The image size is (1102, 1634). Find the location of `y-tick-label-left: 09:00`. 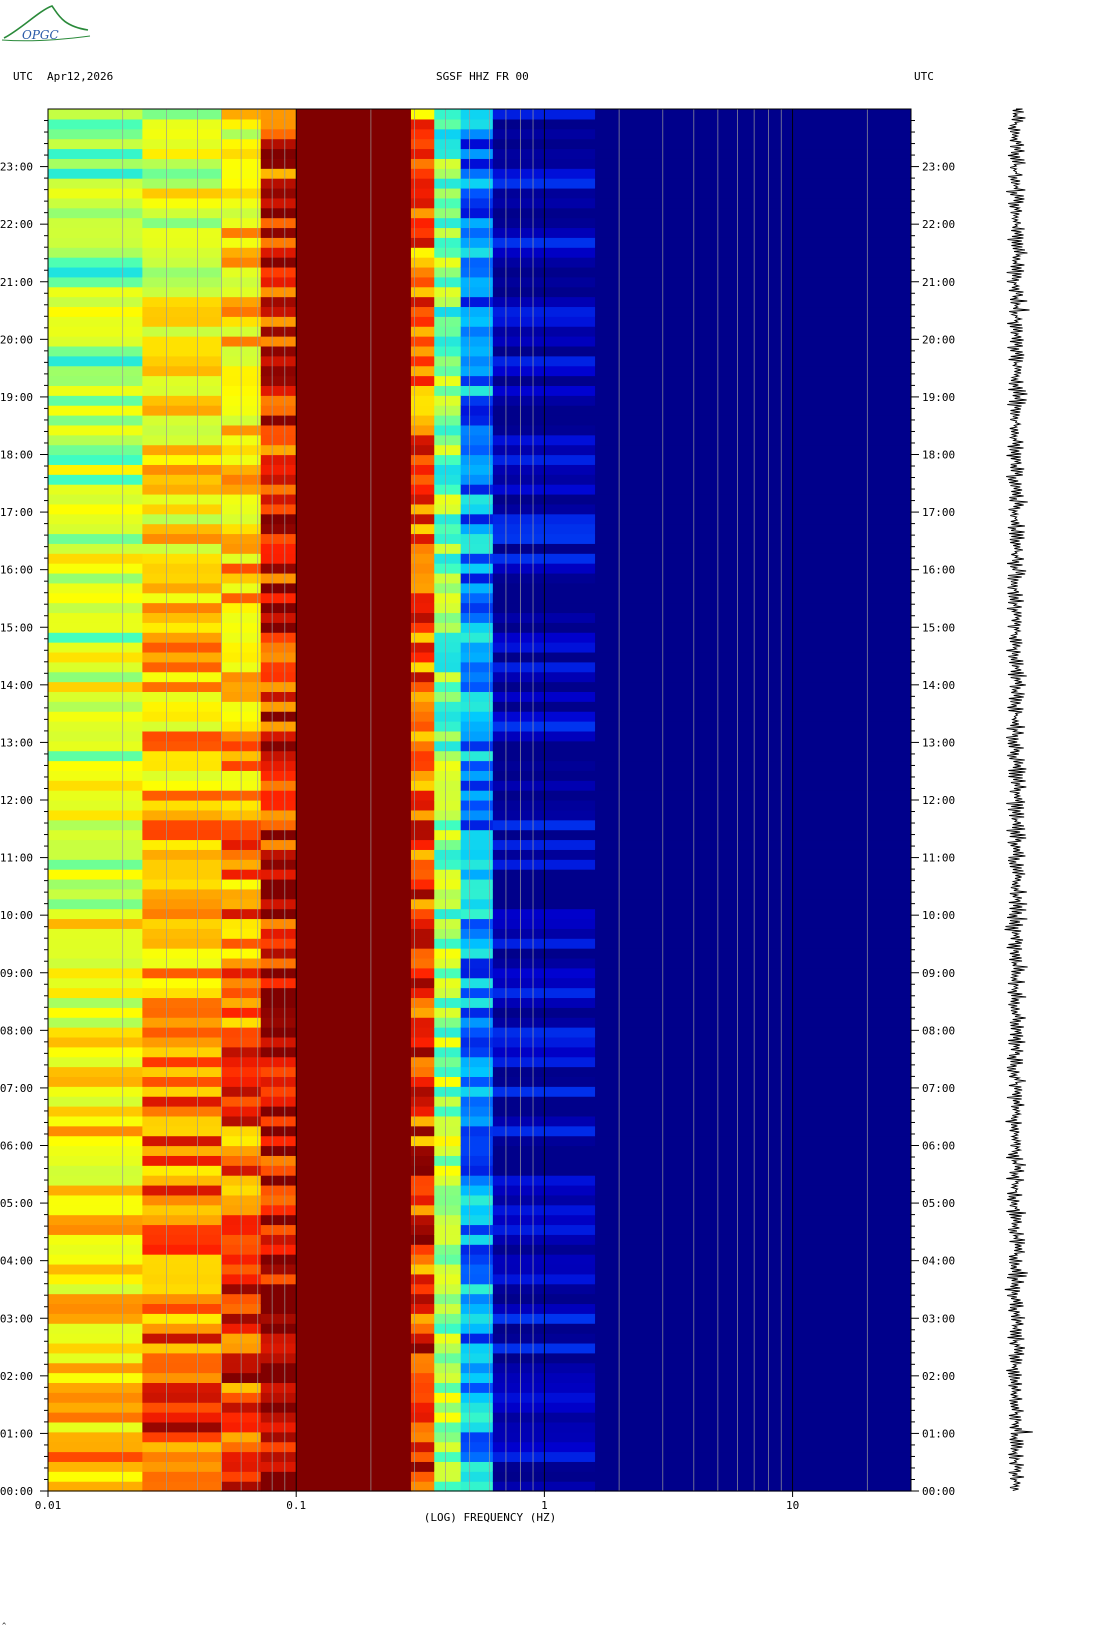

y-tick-label-left: 09:00 is located at coordinates (16, 973).